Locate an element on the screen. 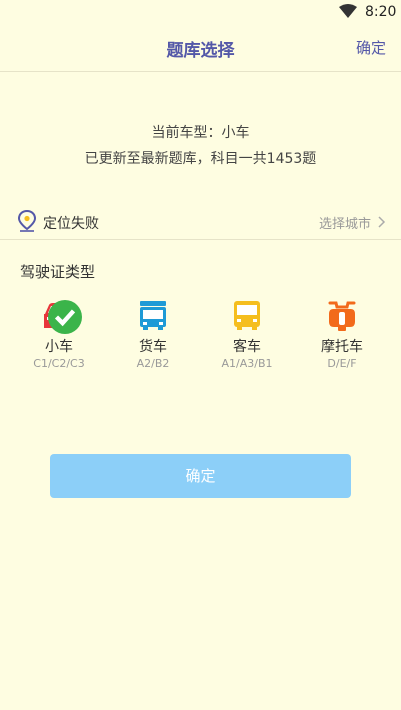 The image size is (401, 710). selected-check-icon is located at coordinates (65, 317).